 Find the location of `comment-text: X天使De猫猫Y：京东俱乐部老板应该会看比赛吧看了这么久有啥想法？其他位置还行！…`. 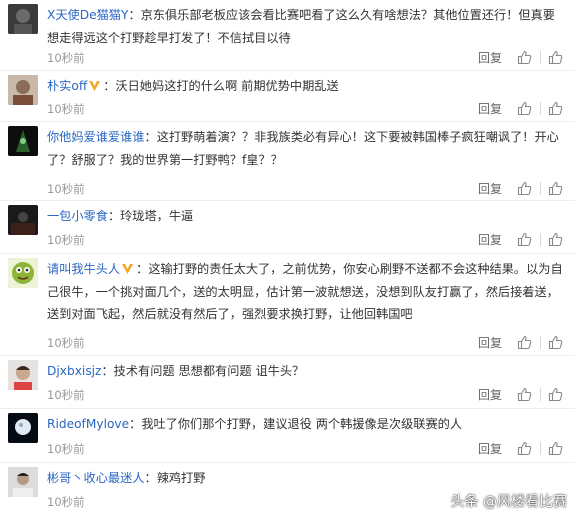

comment-text: X天使De猫猫Y：京东俱乐部老板应该会看比赛吧看了这么久有啥想法？其他位置还行！… is located at coordinates (301, 26).